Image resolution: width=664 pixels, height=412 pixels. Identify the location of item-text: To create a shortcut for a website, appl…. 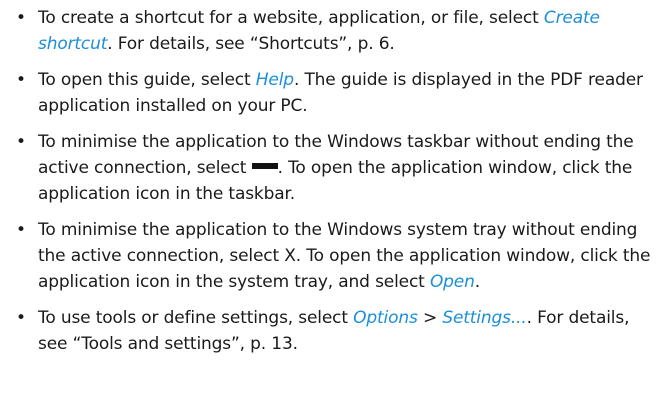
(291, 18).